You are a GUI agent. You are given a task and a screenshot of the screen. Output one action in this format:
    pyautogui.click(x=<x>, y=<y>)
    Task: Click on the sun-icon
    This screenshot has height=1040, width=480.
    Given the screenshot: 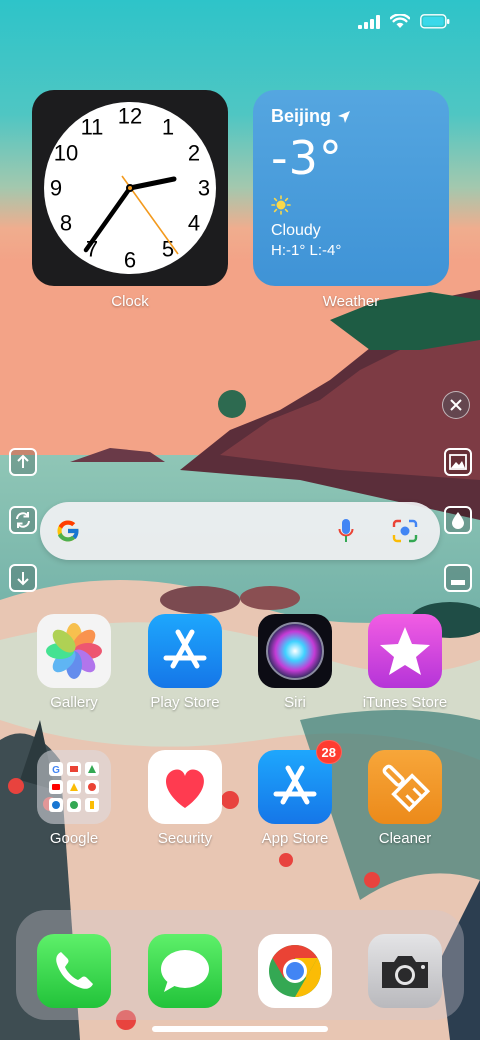 What is the action you would take?
    pyautogui.click(x=281, y=205)
    